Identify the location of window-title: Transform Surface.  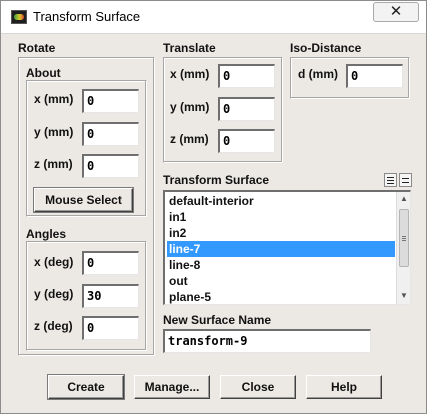
(87, 16).